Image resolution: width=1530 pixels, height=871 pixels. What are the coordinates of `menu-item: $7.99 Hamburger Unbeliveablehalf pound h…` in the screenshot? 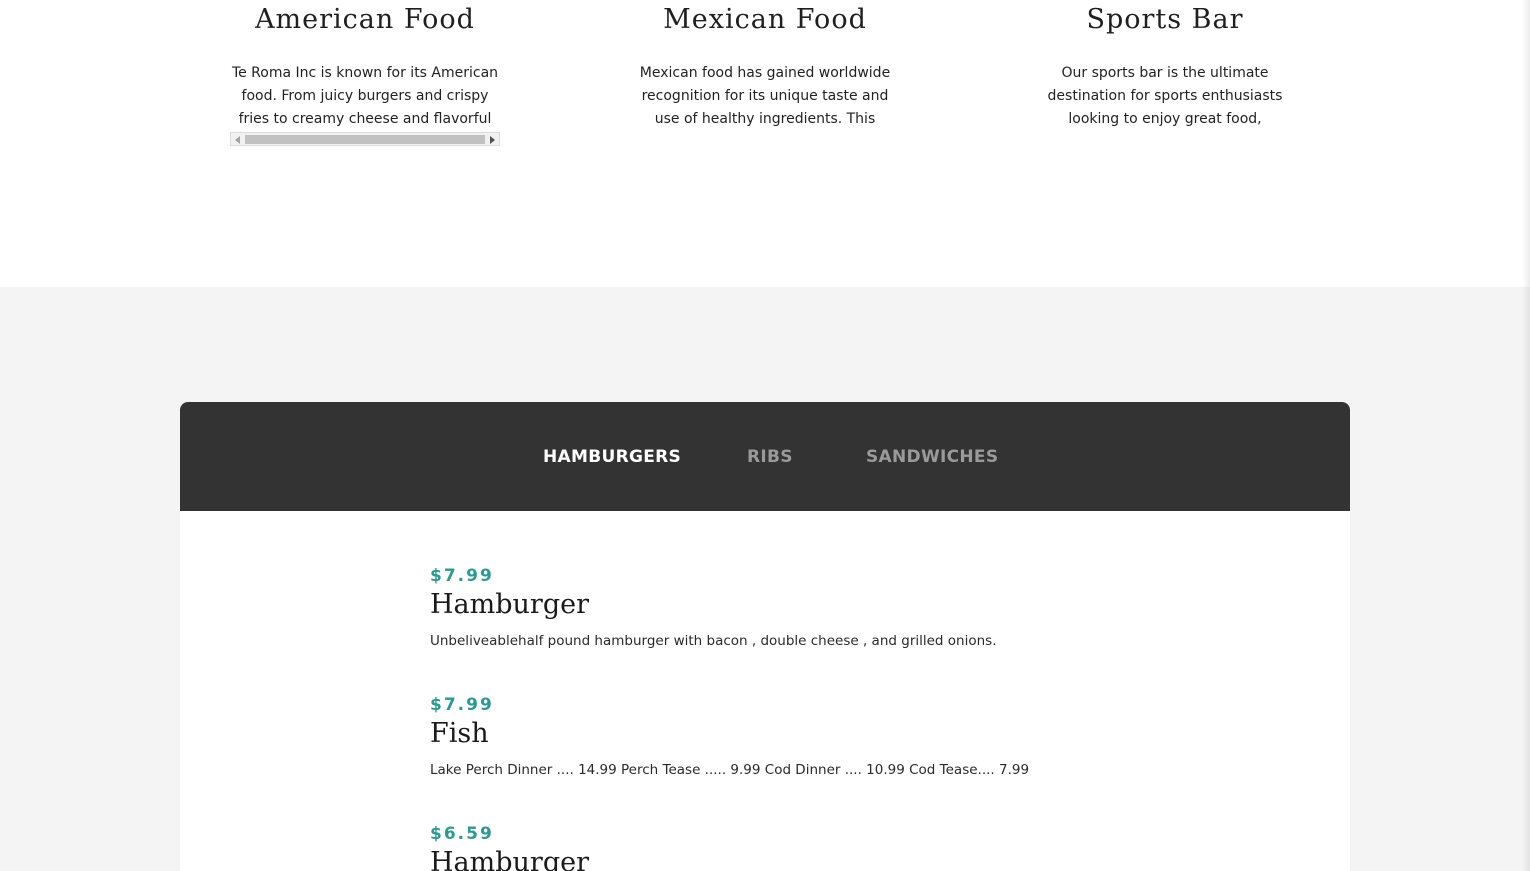 It's located at (713, 607).